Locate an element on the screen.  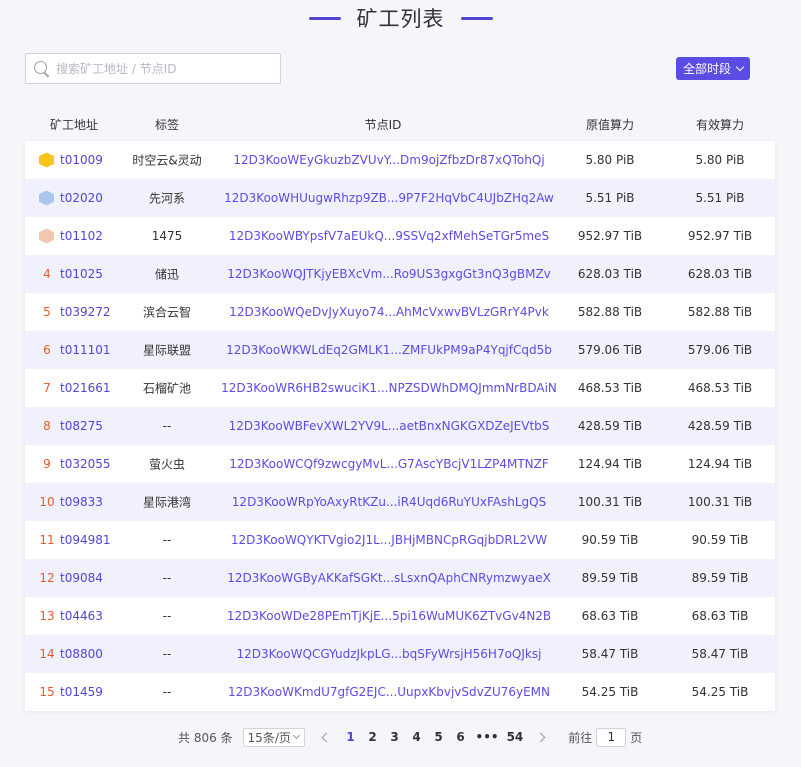
effective-power: 54.25 TiB is located at coordinates (720, 692).